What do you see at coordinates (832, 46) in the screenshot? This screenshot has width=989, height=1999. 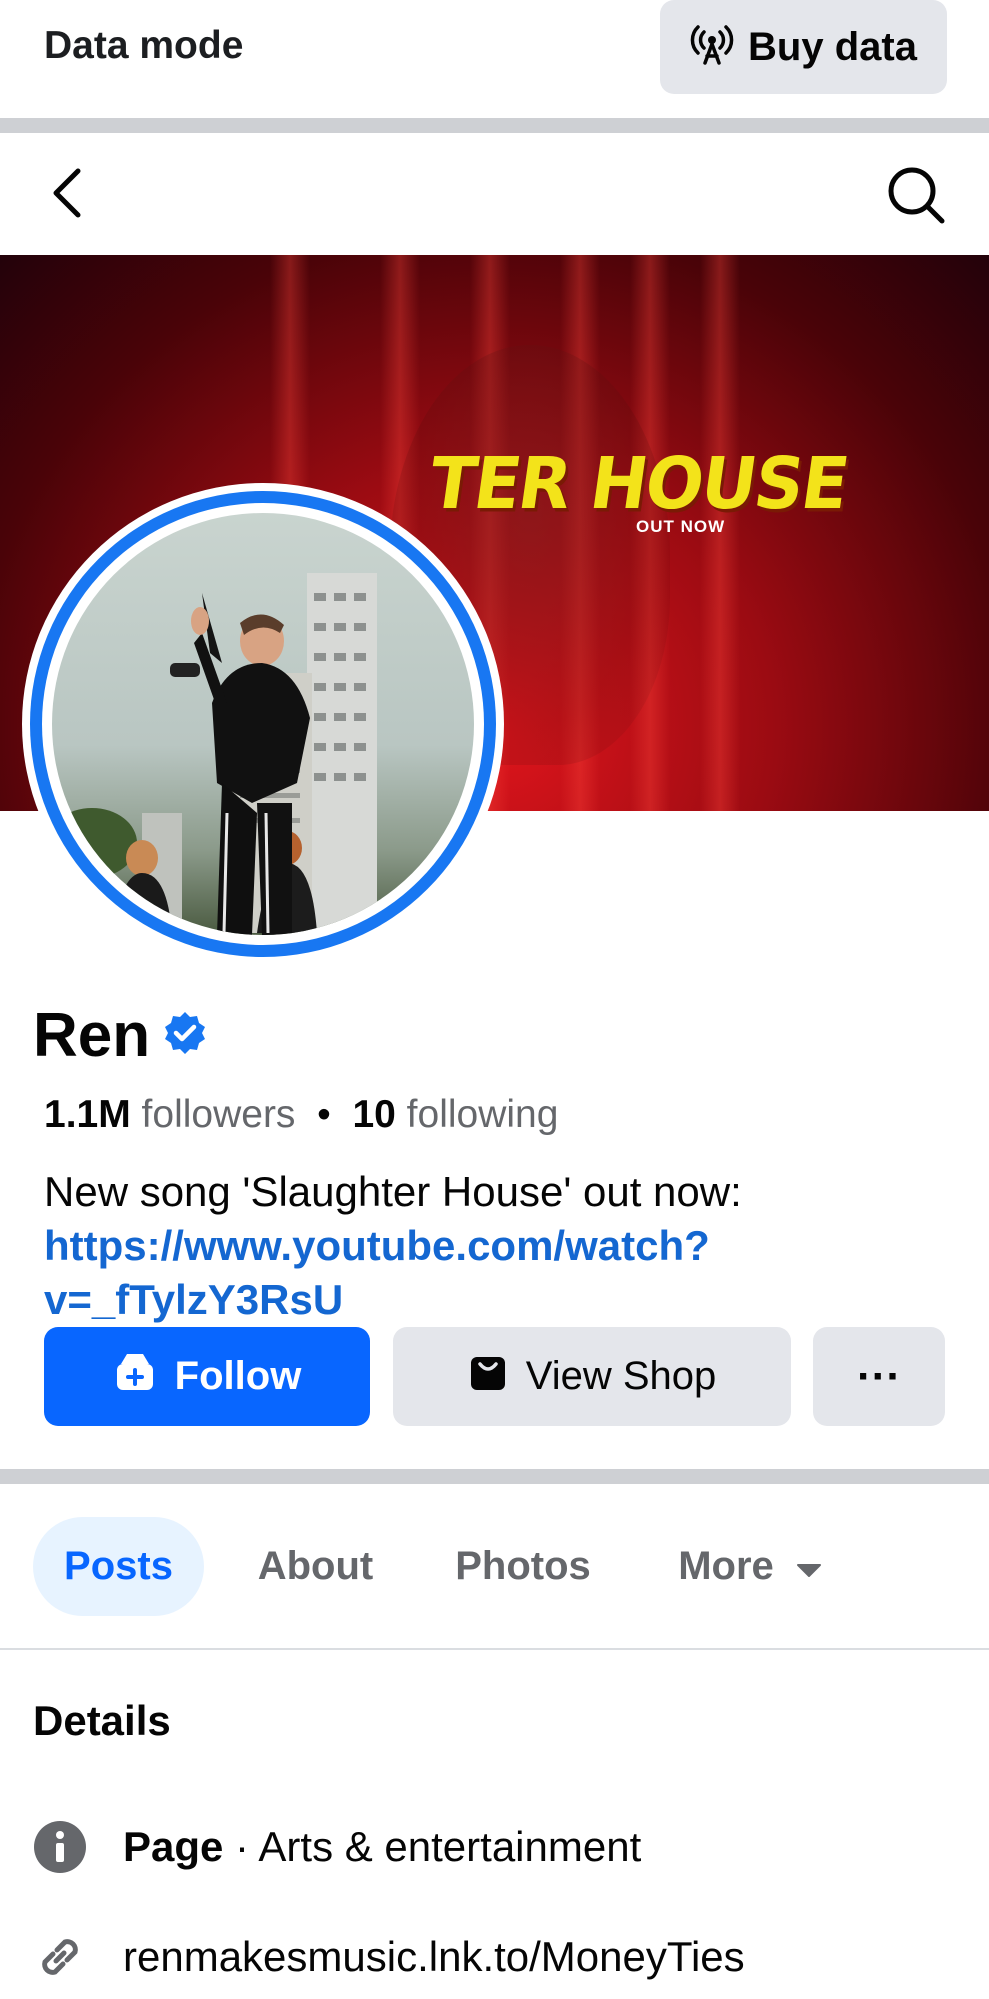 I see `buy-data-label: Buy data` at bounding box center [832, 46].